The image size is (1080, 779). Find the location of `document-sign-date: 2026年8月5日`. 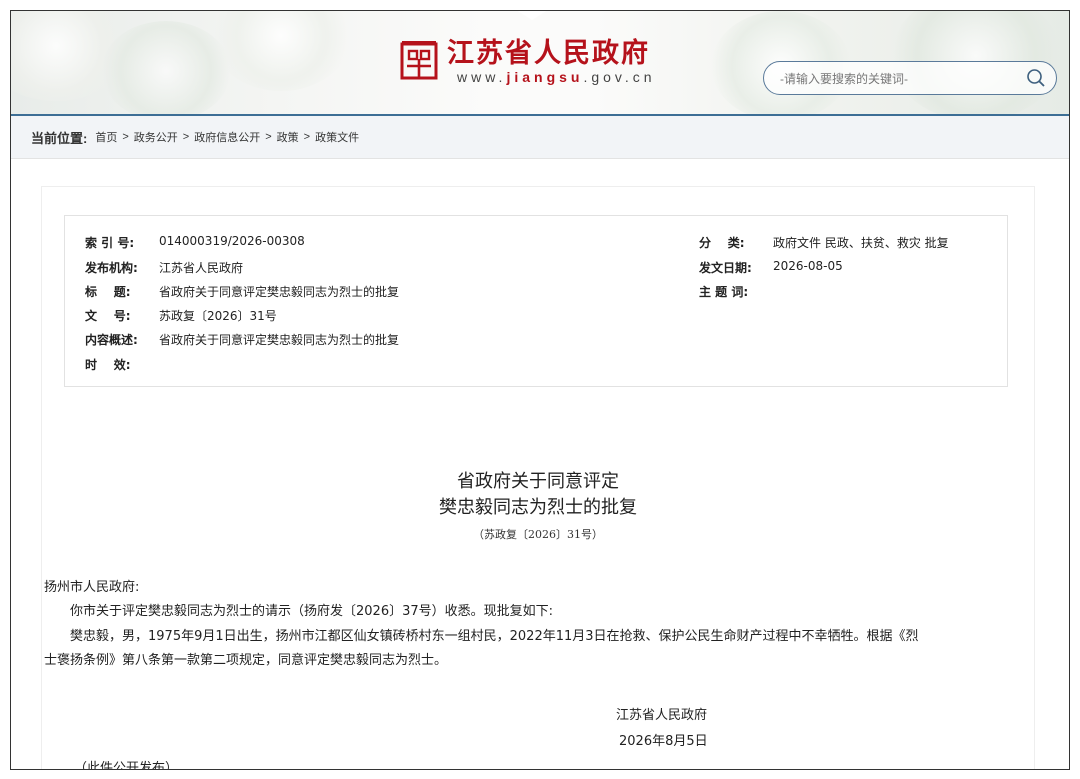

document-sign-date: 2026年8月5日 is located at coordinates (663, 741).